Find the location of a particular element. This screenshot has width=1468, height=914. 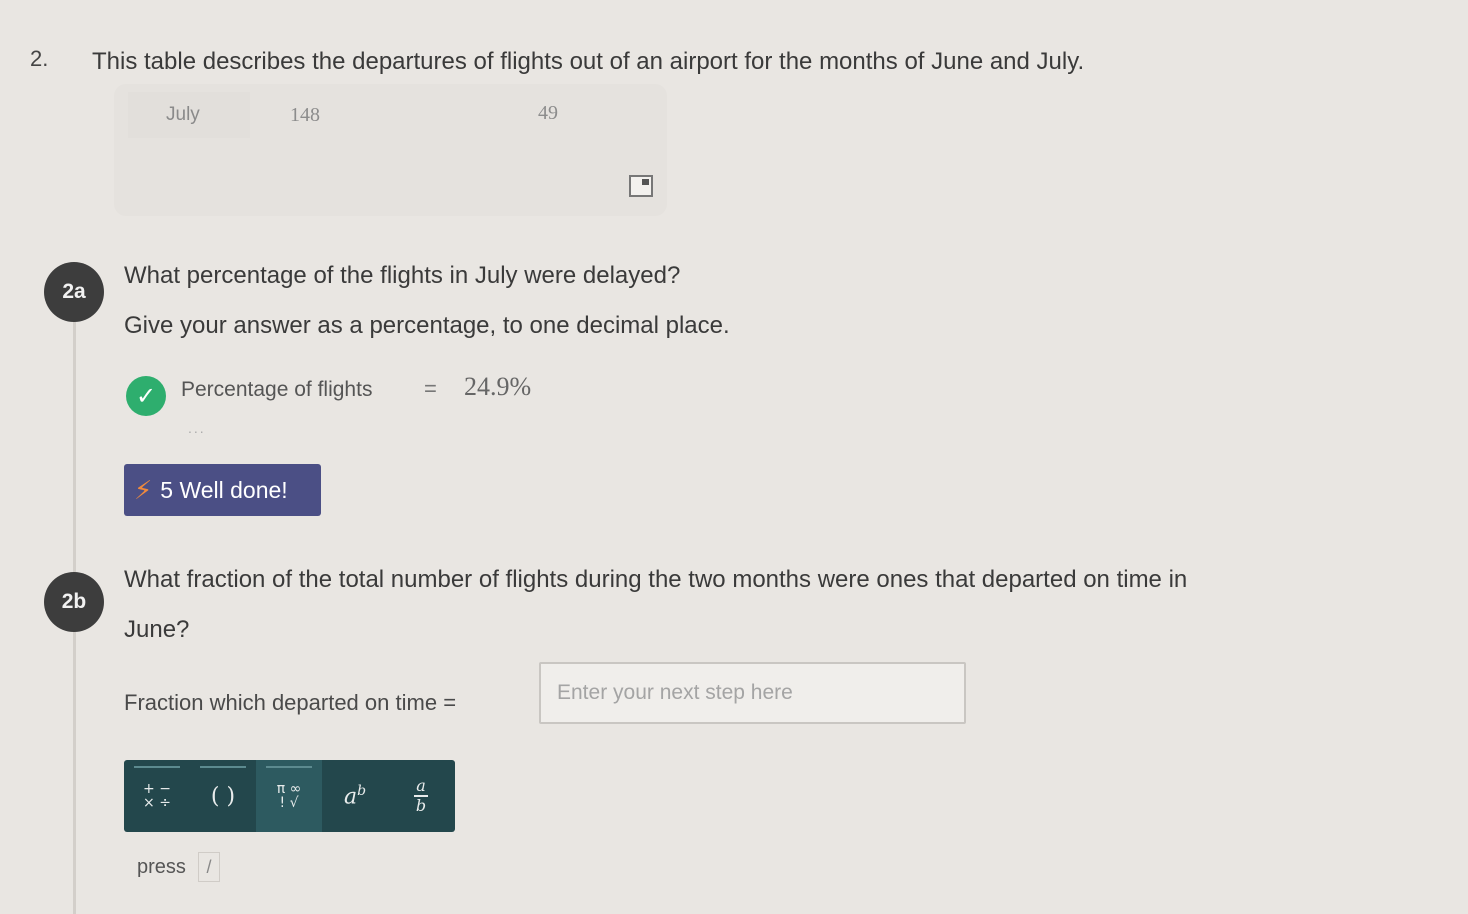

answer-label: Percentage of flights is located at coordinates (277, 389).